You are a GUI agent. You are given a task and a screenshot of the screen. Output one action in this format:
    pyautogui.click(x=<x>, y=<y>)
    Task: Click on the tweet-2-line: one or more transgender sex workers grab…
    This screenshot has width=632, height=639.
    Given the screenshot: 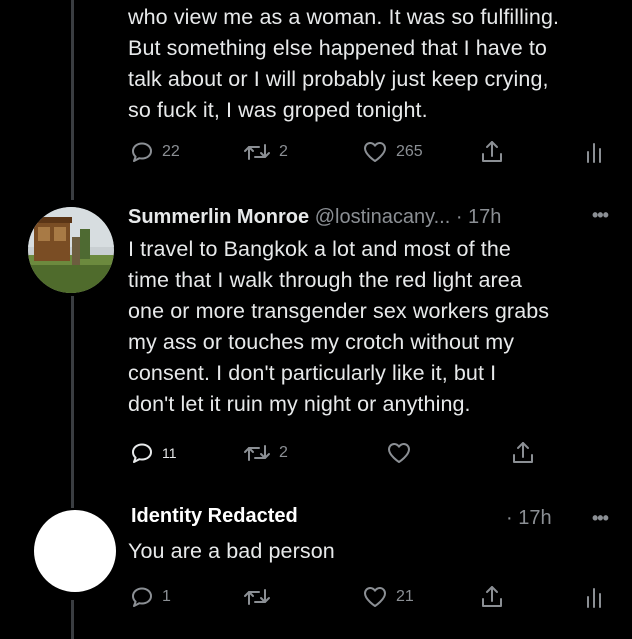 What is the action you would take?
    pyautogui.click(x=339, y=311)
    